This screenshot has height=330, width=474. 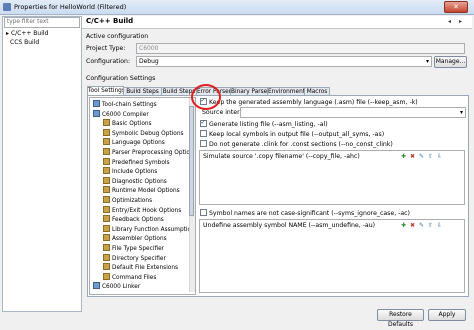 I want to click on option-tree-item: C6000 Linker, so click(x=116, y=286).